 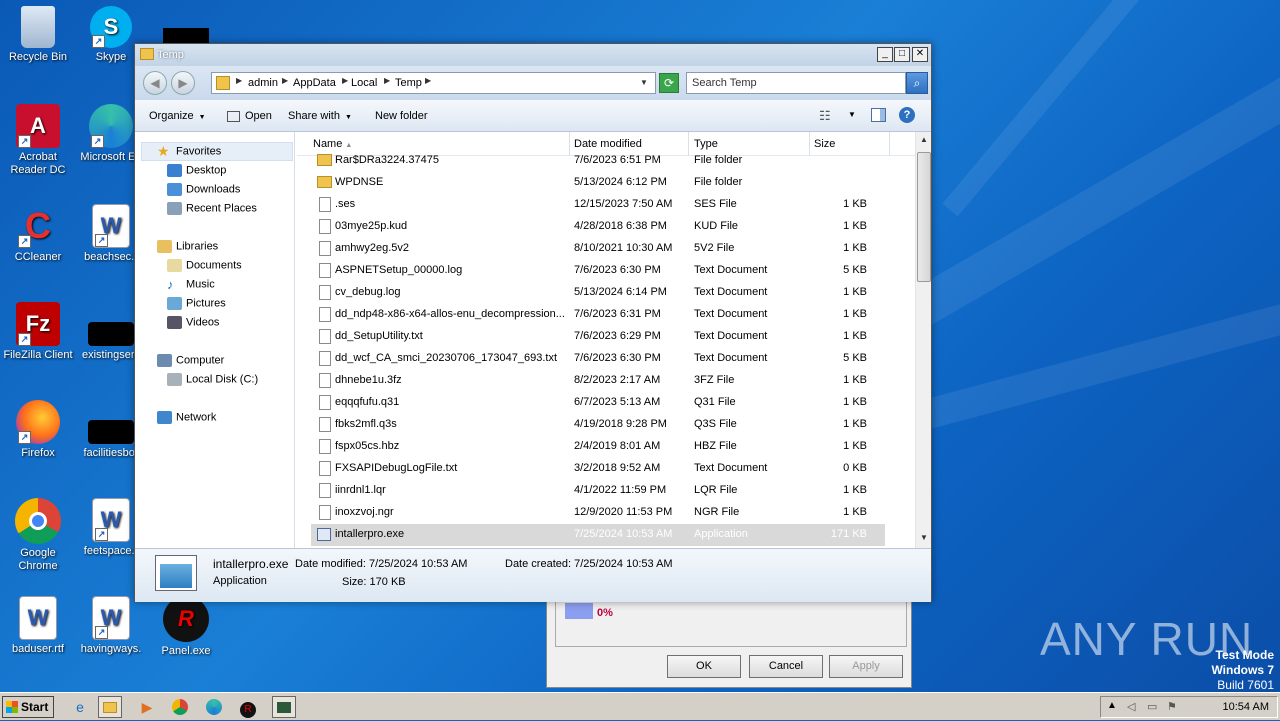 I want to click on refresh-icon: ⟳, so click(x=669, y=83).